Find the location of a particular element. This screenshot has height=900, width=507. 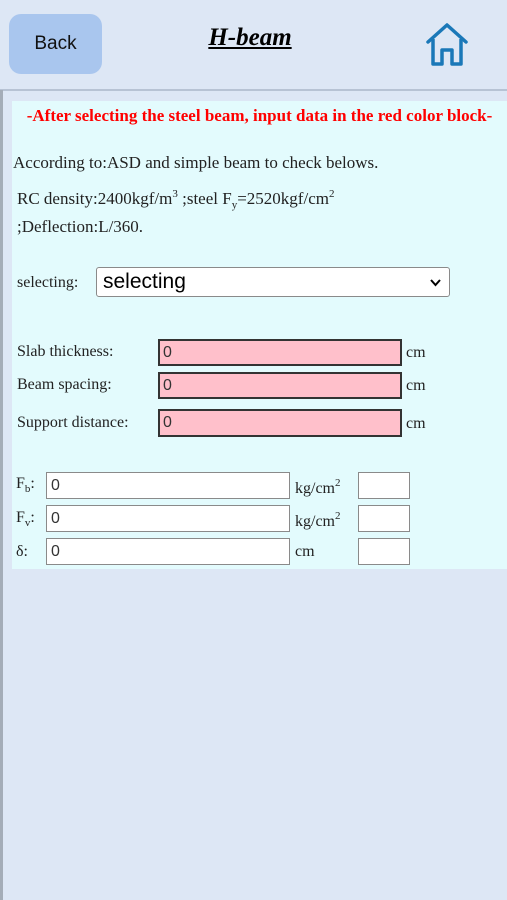

fv-check-field is located at coordinates (384, 518).